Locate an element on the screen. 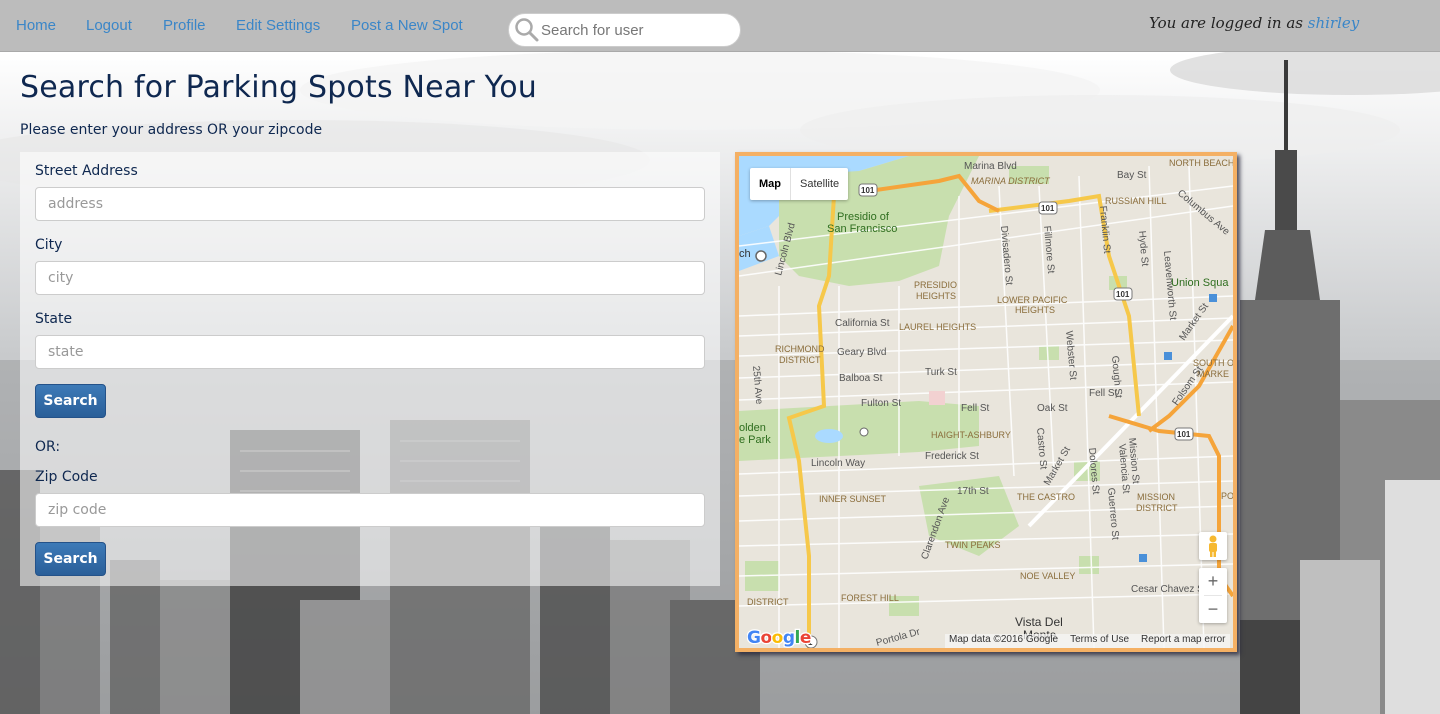 This screenshot has height=714, width=1440. map-label-turk-st: Turk St is located at coordinates (941, 372).